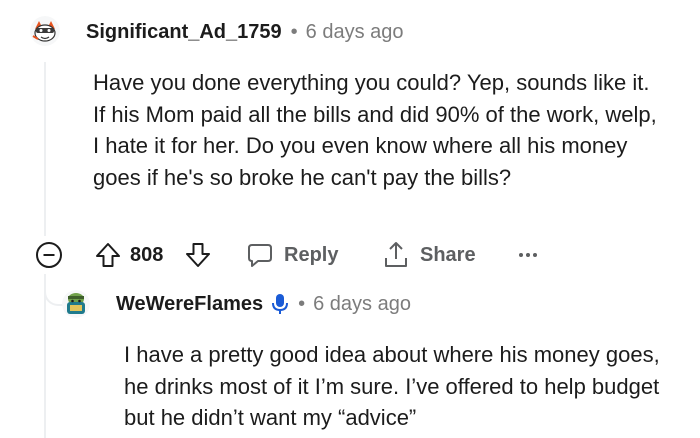 The width and height of the screenshot is (700, 438). What do you see at coordinates (45, 149) in the screenshot?
I see `thread-line` at bounding box center [45, 149].